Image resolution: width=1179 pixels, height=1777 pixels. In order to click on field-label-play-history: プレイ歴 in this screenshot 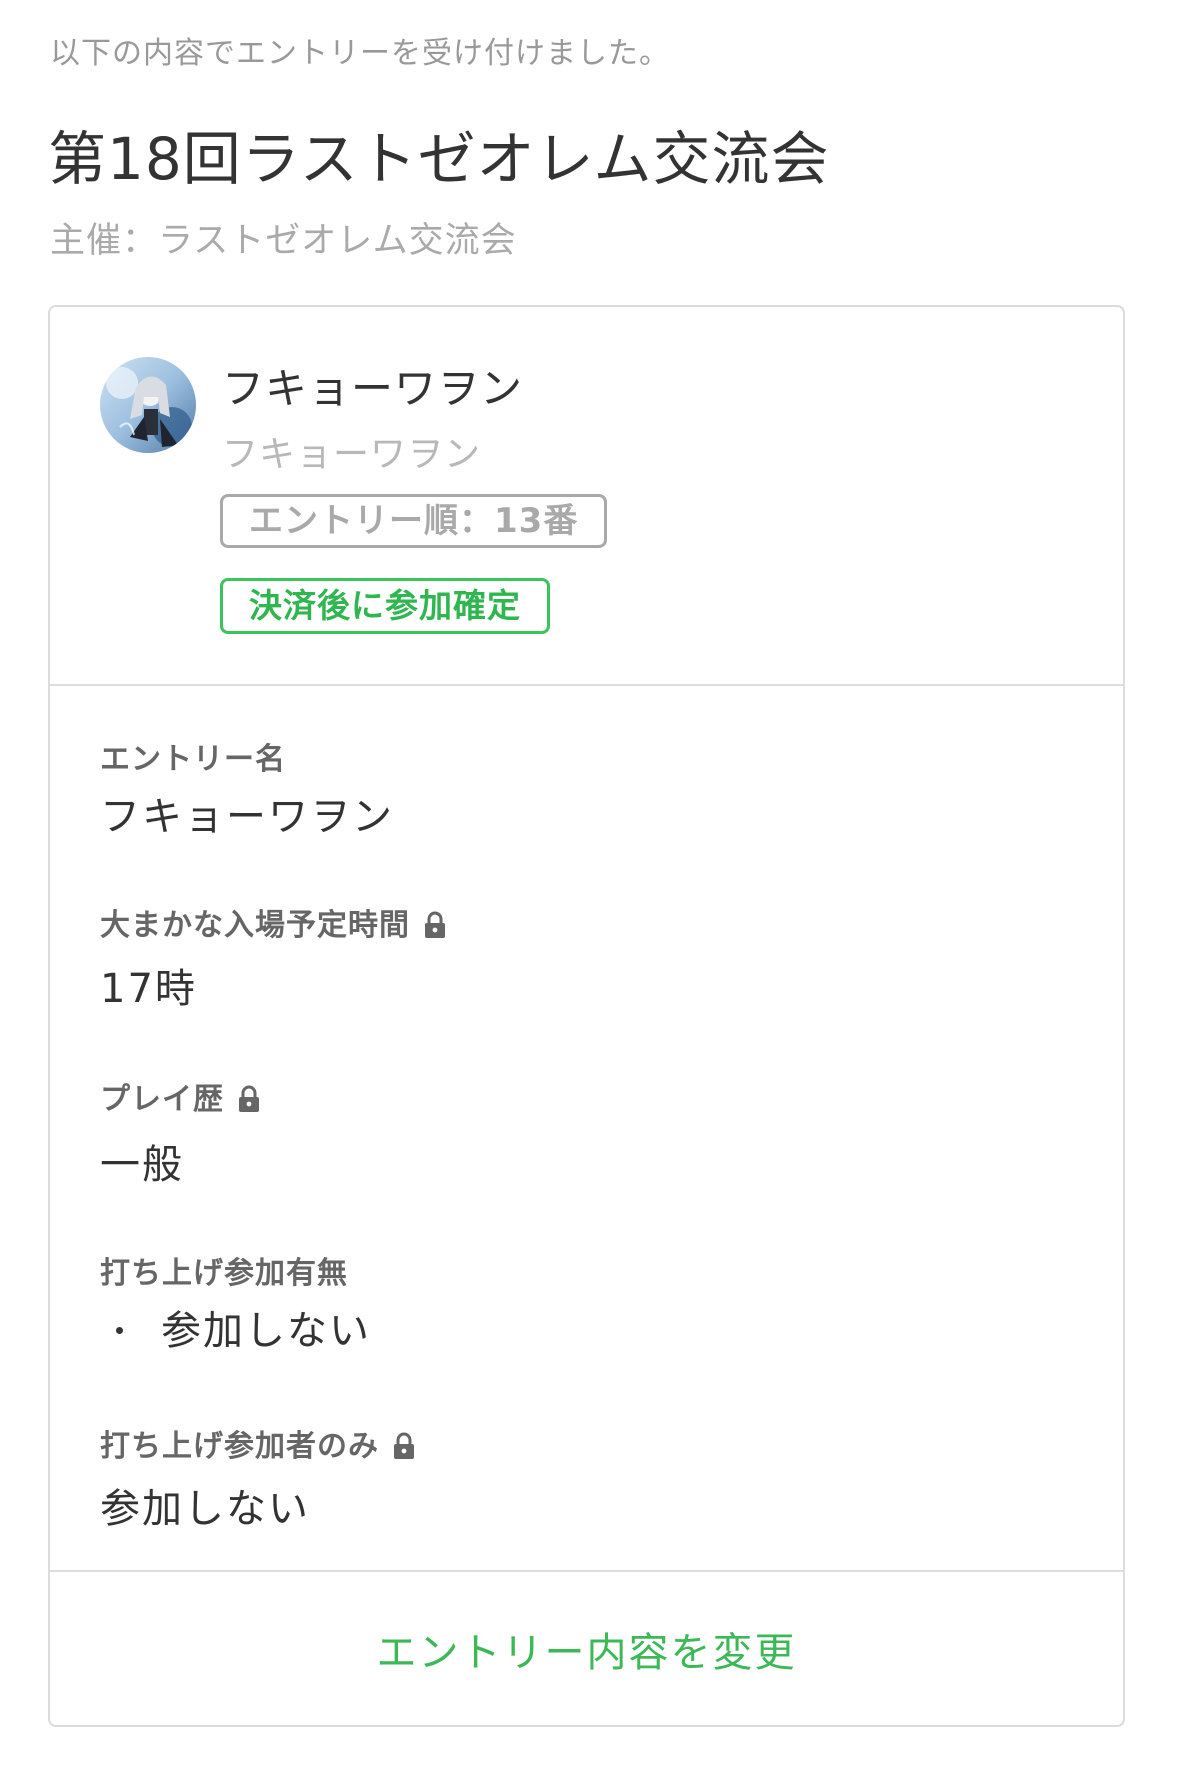, I will do `click(180, 1097)`.